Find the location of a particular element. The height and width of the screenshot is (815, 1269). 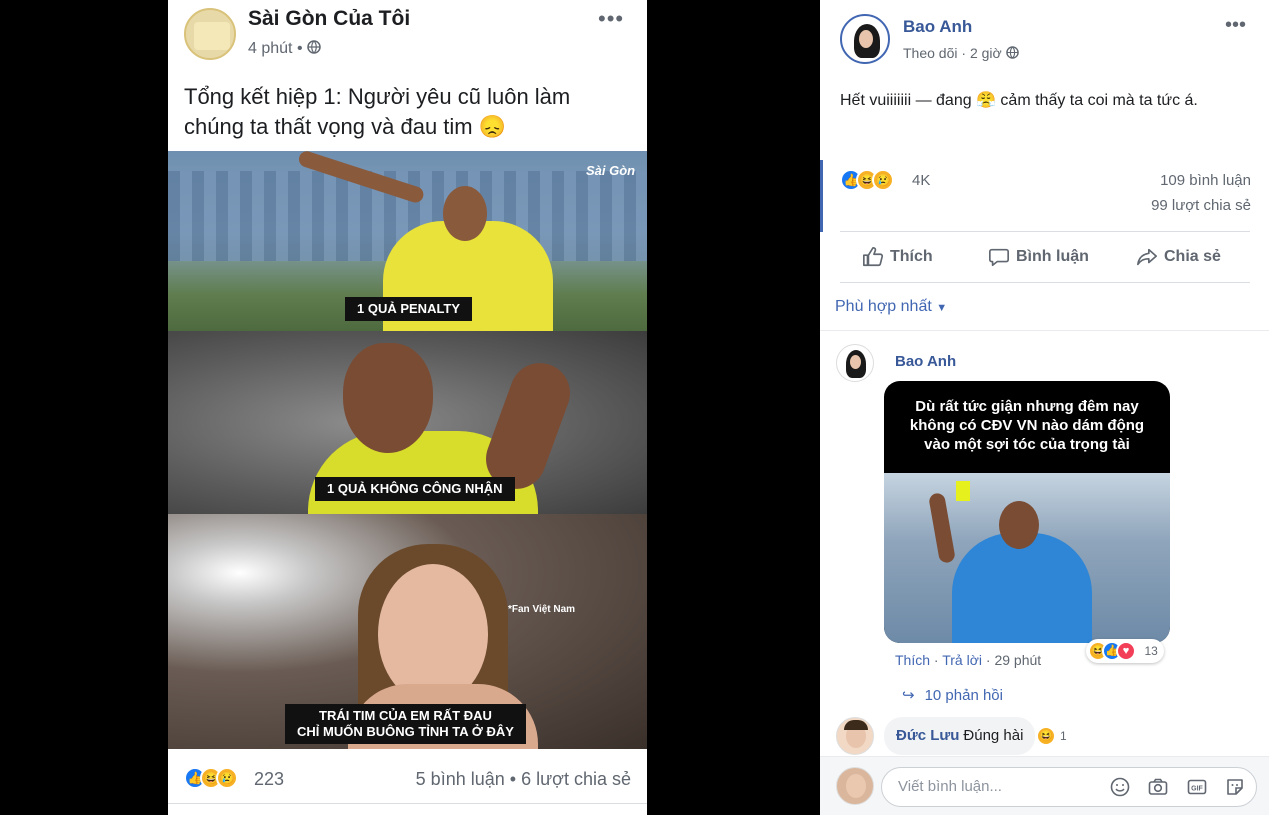

comment-actions: Thích · Trả lời · 29 phút is located at coordinates (968, 660).